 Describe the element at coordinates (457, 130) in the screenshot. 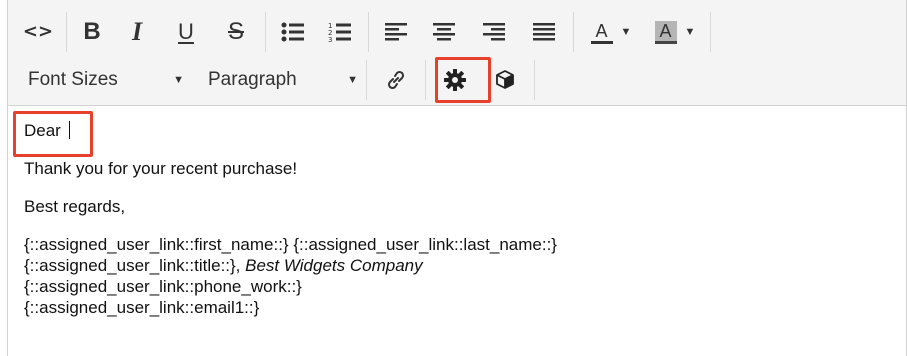

I see `greeting-paragraph: Dear` at that location.